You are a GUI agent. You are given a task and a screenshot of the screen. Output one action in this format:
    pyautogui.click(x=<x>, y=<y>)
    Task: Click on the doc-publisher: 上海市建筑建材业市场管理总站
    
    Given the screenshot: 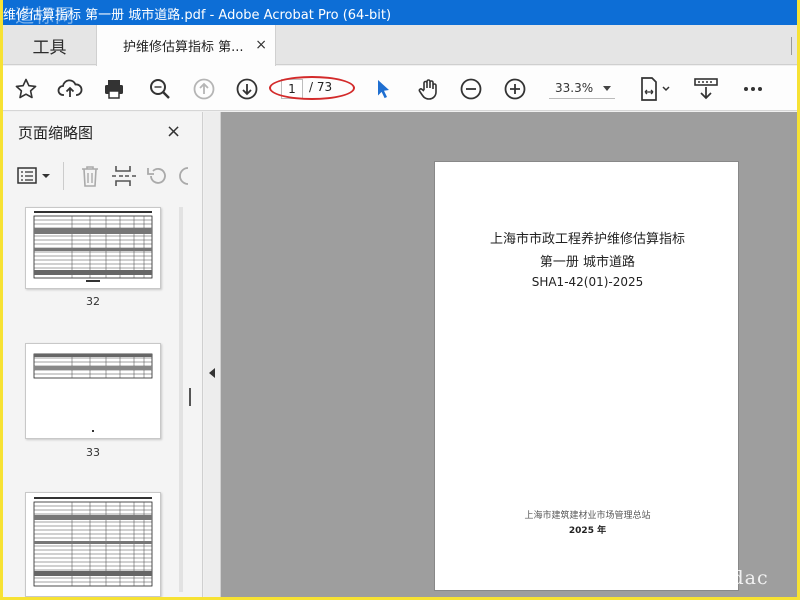 What is the action you would take?
    pyautogui.click(x=587, y=516)
    